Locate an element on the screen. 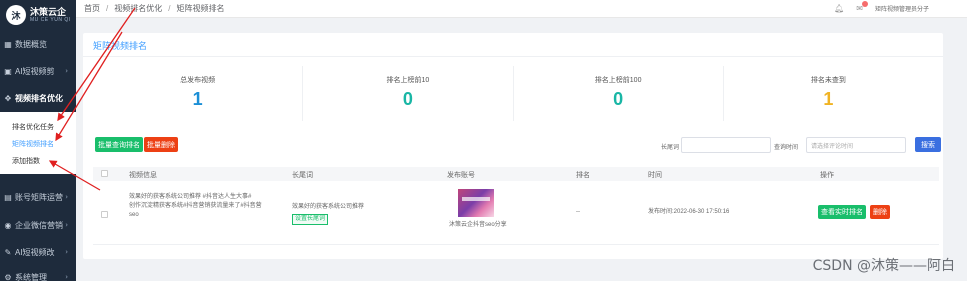 The height and width of the screenshot is (281, 967). stat-not-found: 排名未查到 1 is located at coordinates (828, 93).